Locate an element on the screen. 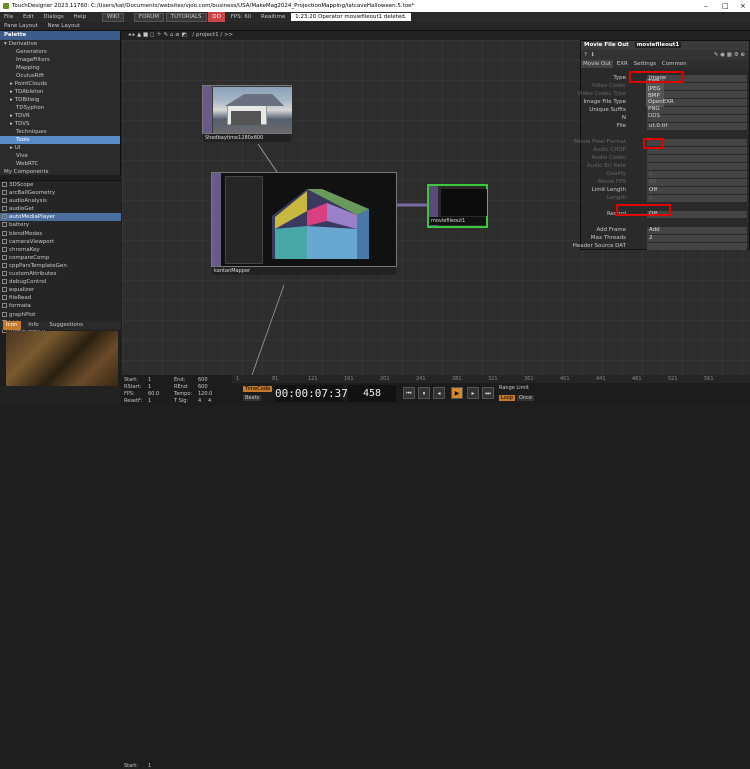  forum-button: FORUM is located at coordinates (148, 17).